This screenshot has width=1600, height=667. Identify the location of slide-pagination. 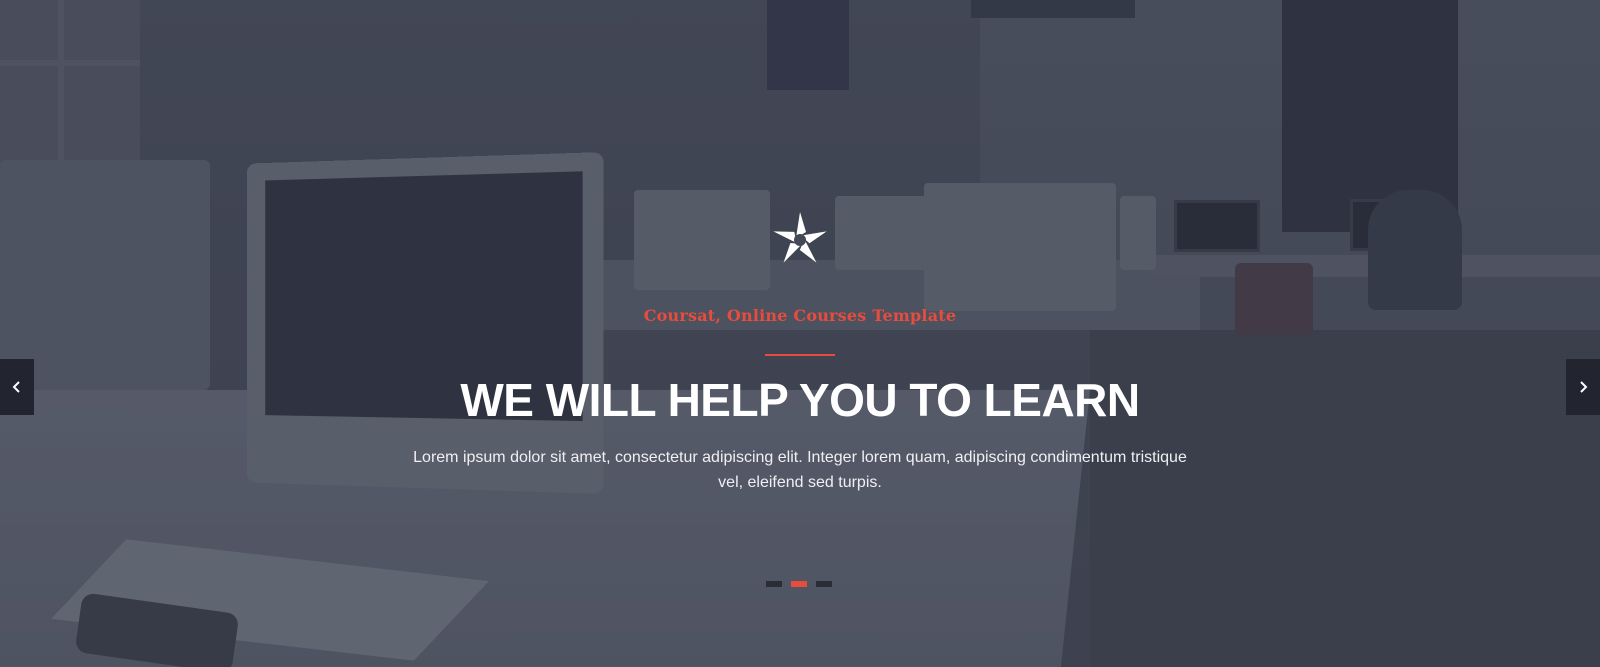
(800, 584).